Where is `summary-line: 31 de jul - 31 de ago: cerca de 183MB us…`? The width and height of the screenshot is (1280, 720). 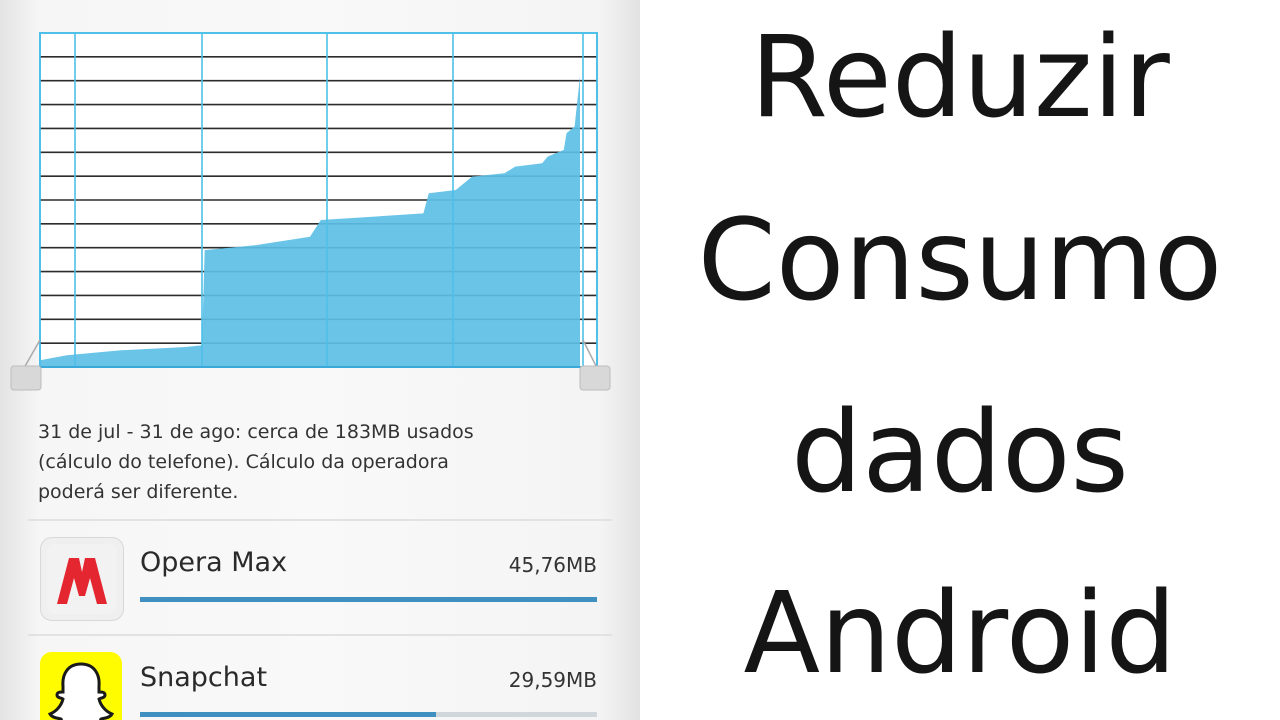
summary-line: 31 de jul - 31 de ago: cerca de 183MB us… is located at coordinates (256, 432).